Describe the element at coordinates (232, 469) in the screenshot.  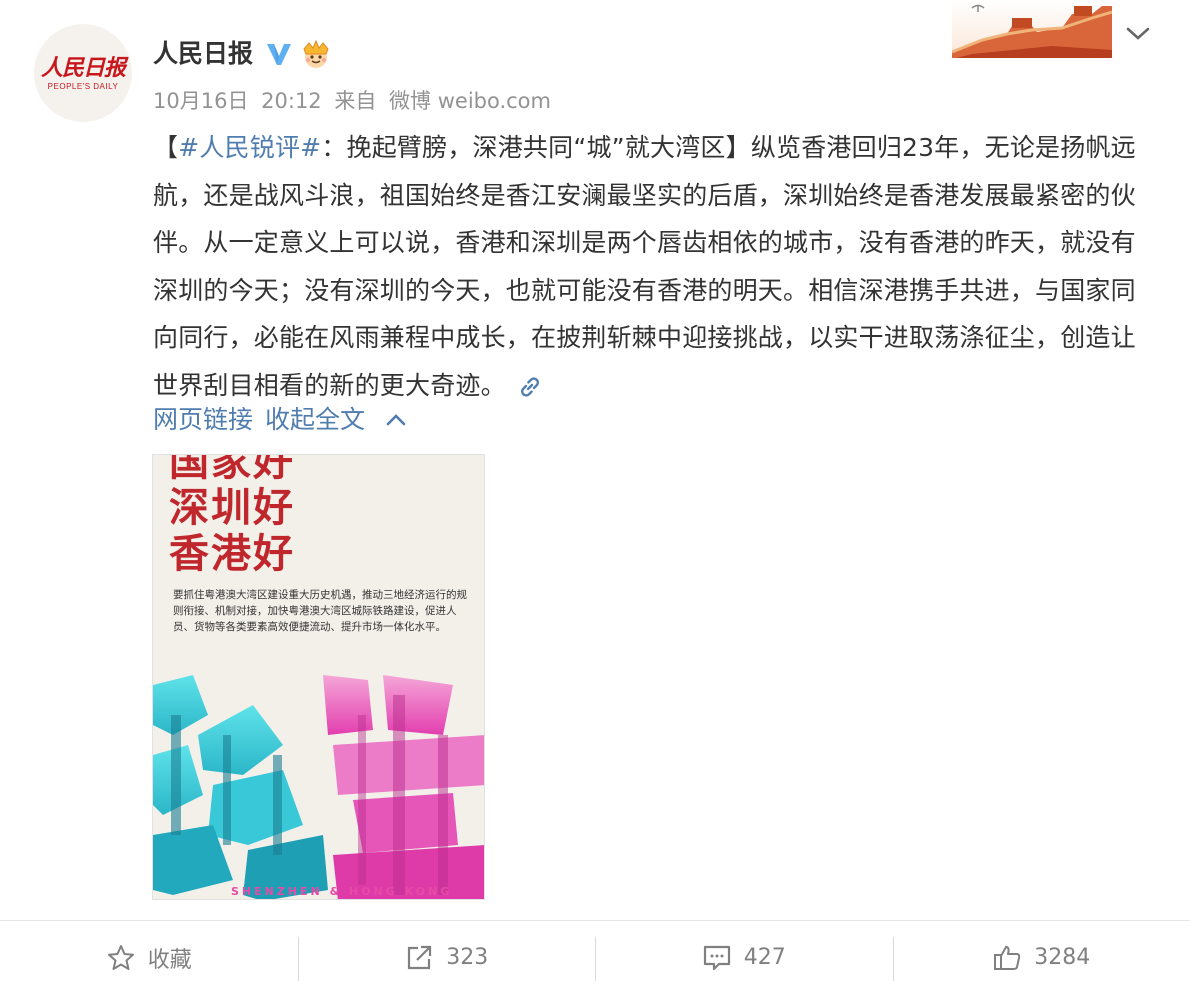
I see `poster-headline-line: 国家好` at that location.